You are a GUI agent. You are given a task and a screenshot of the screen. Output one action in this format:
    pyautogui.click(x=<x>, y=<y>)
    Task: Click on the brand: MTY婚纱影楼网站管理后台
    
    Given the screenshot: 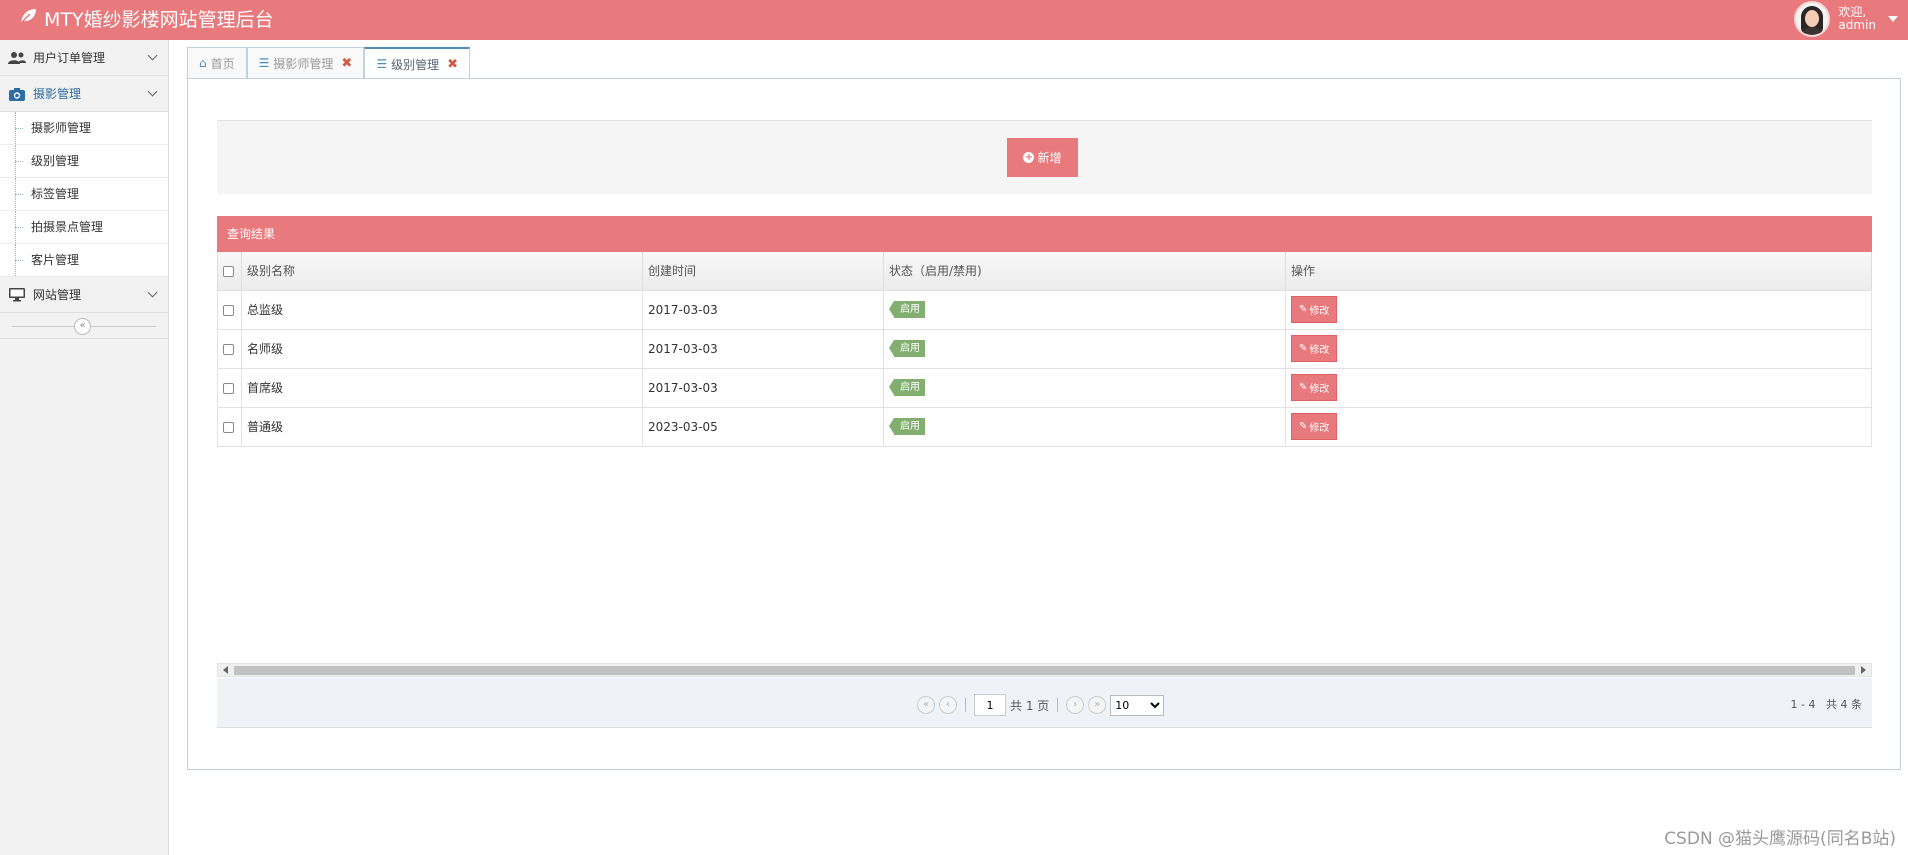 What is the action you would take?
    pyautogui.click(x=146, y=19)
    